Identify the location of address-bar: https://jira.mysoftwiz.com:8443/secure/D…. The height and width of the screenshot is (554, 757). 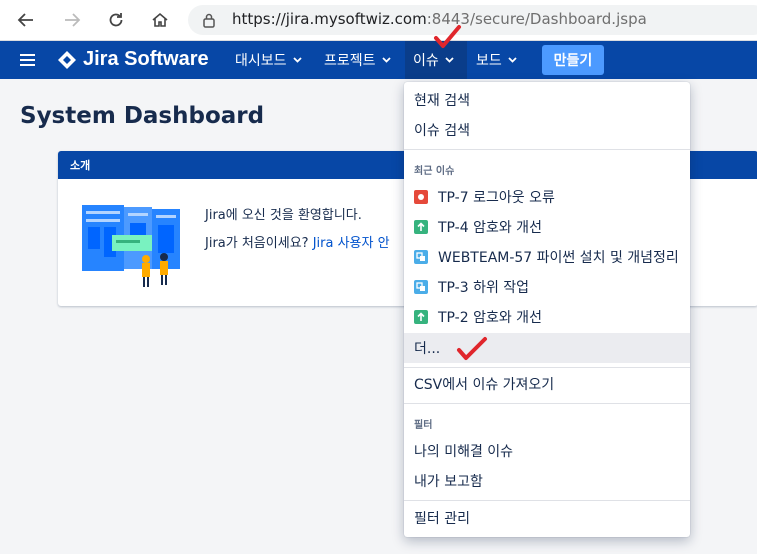
(472, 20).